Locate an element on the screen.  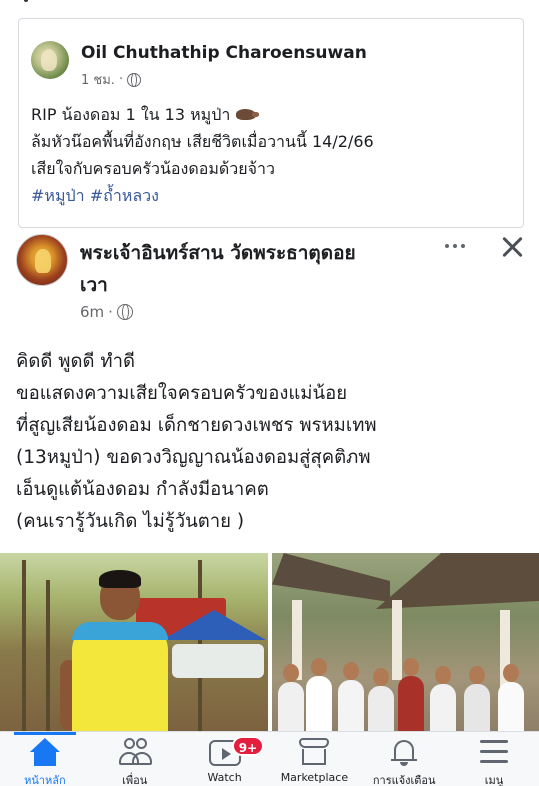
nav-label: เพื่อน is located at coordinates (135, 780).